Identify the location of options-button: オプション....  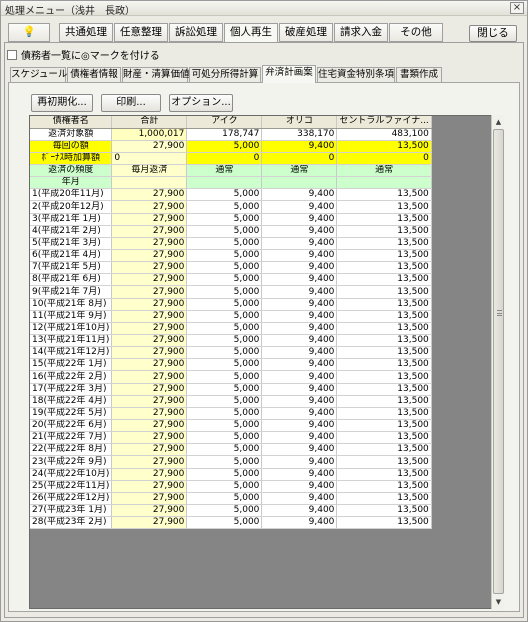
(201, 103).